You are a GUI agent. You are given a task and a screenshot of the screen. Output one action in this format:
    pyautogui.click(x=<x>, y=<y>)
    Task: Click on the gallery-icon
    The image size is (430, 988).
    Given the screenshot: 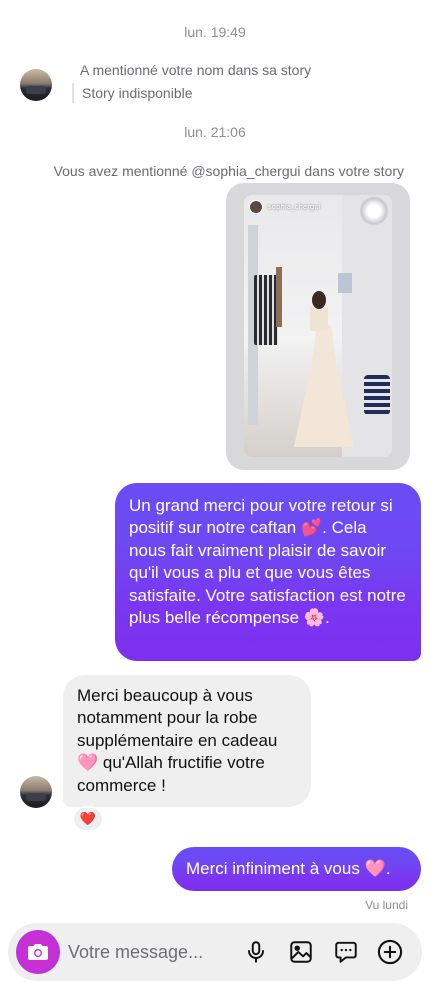 What is the action you would take?
    pyautogui.click(x=301, y=952)
    